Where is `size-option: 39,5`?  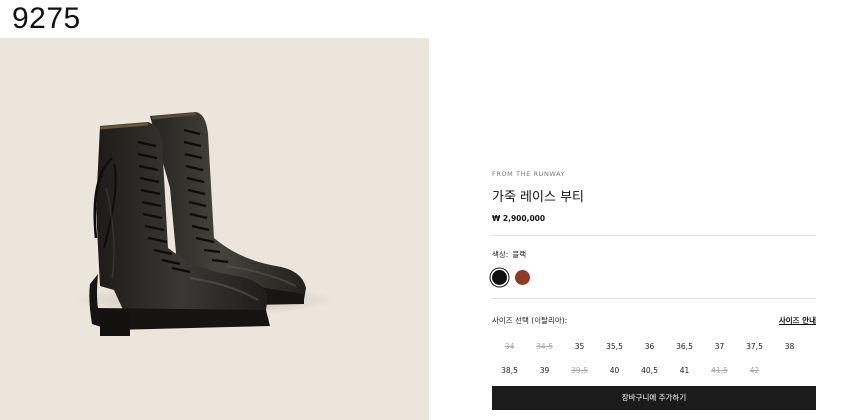 size-option: 39,5 is located at coordinates (579, 370).